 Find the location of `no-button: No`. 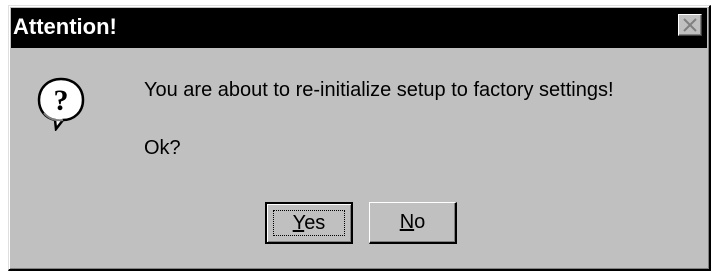

no-button: No is located at coordinates (413, 223).